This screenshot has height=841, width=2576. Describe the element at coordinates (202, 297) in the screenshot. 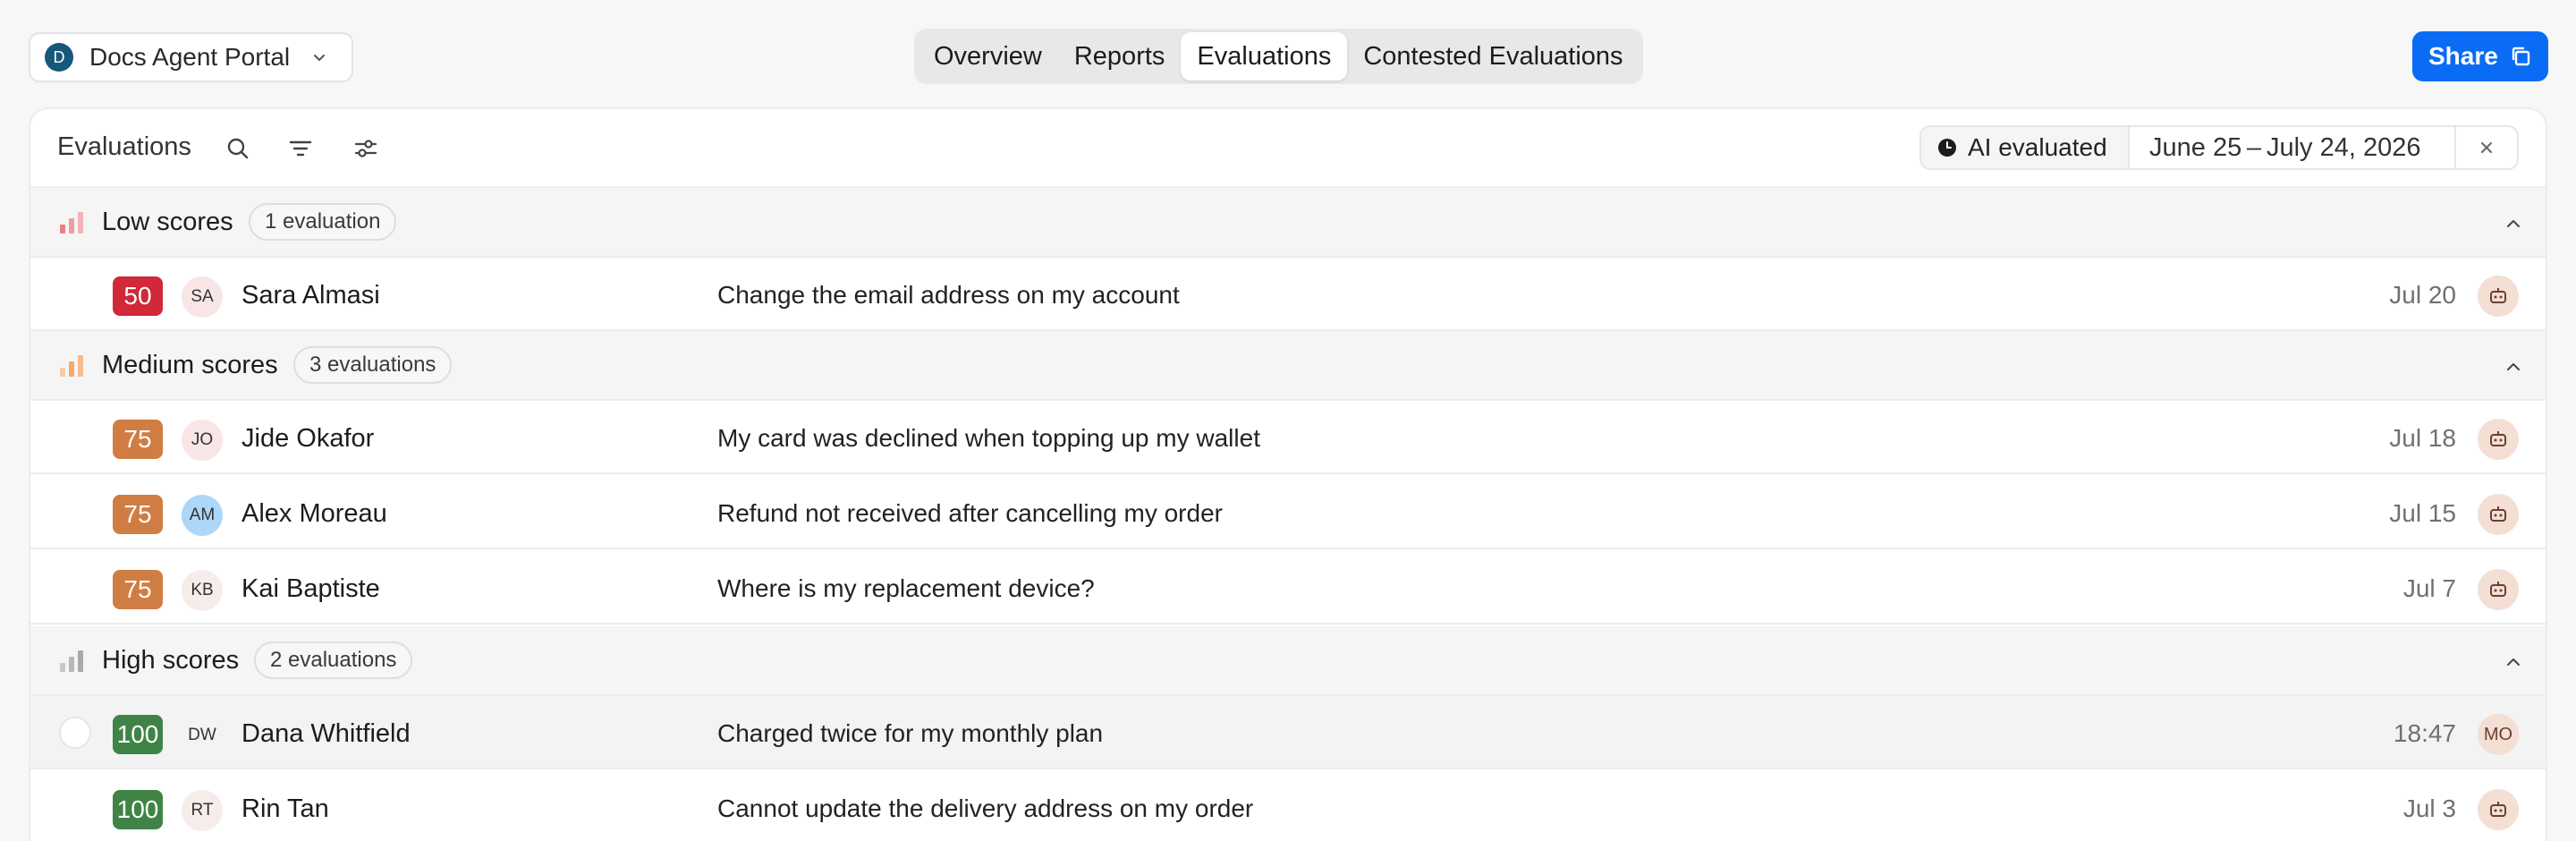

I see `avatar: SA` at that location.